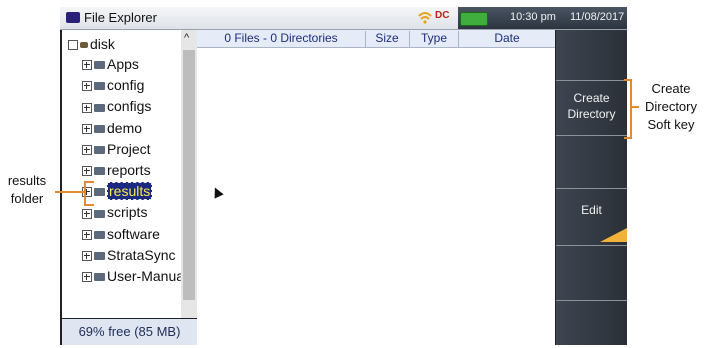 The image size is (708, 348). What do you see at coordinates (130, 191) in the screenshot?
I see `tree-item-label: results` at bounding box center [130, 191].